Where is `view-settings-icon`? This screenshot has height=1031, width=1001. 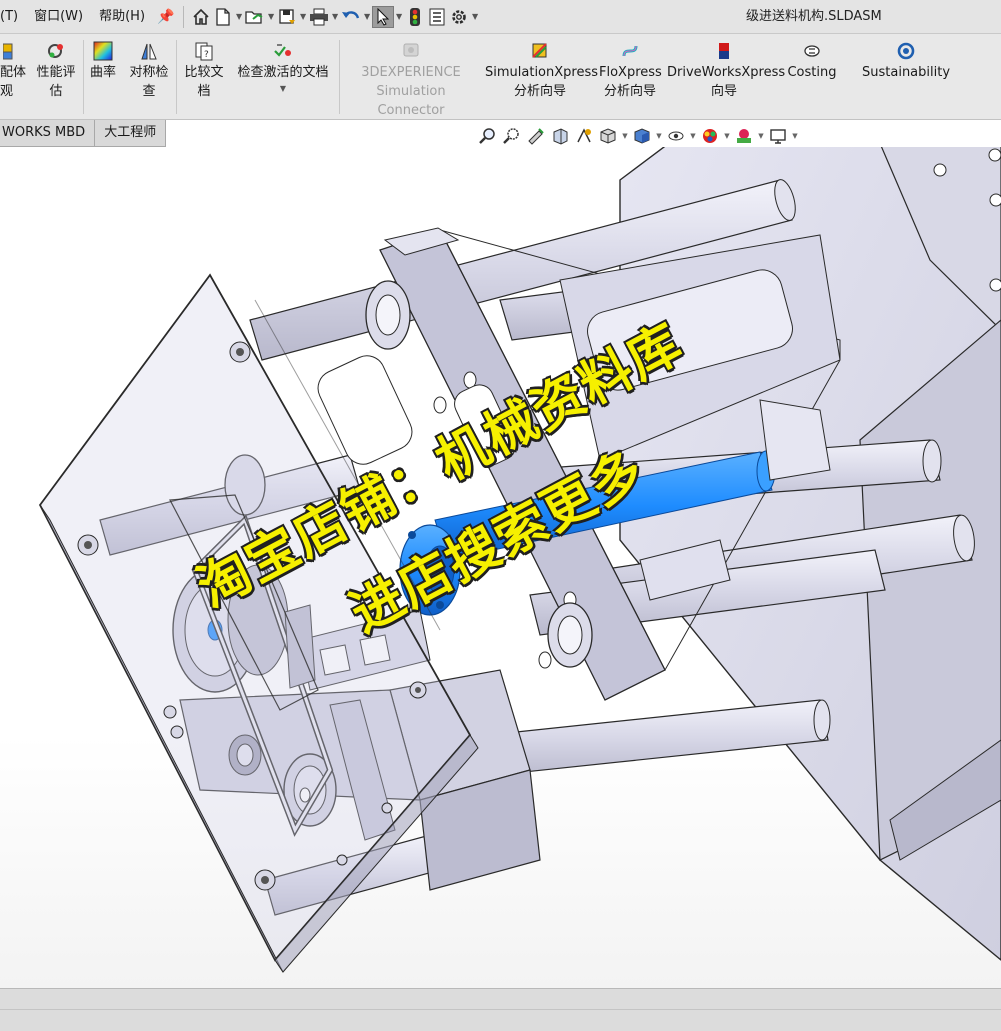 view-settings-icon is located at coordinates (778, 136).